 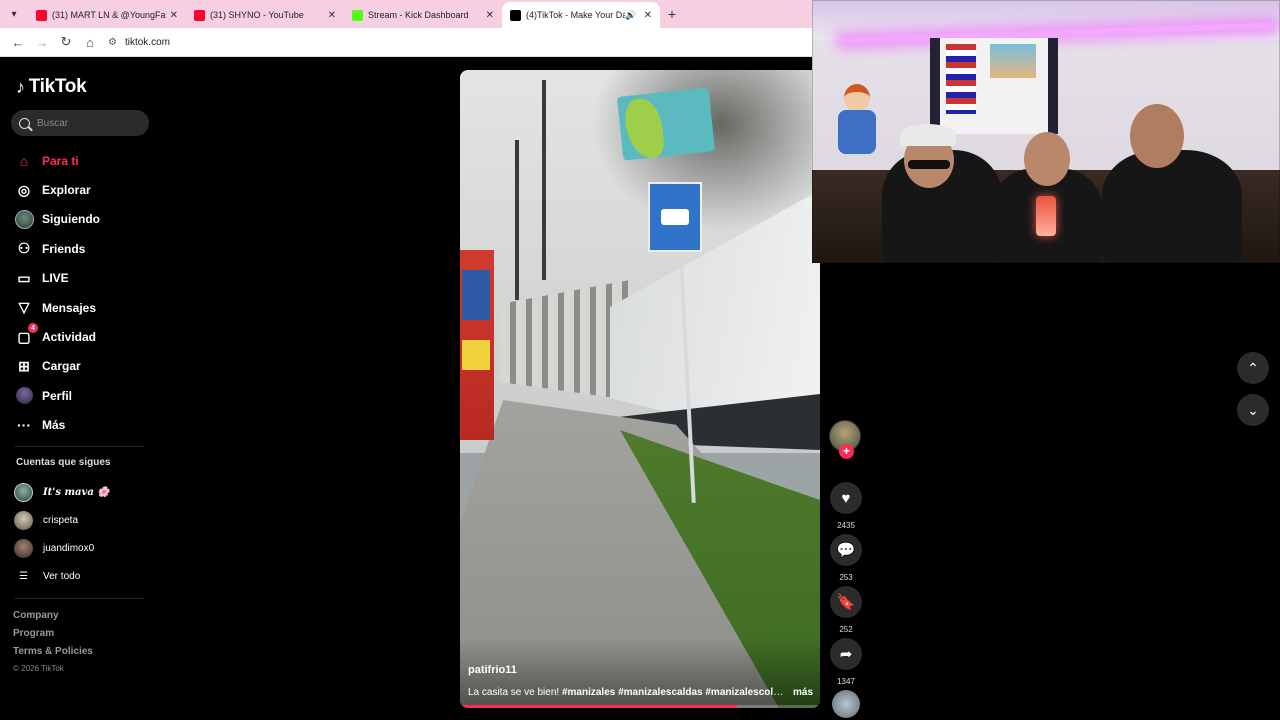 I want to click on like-count: 2435, so click(x=846, y=525).